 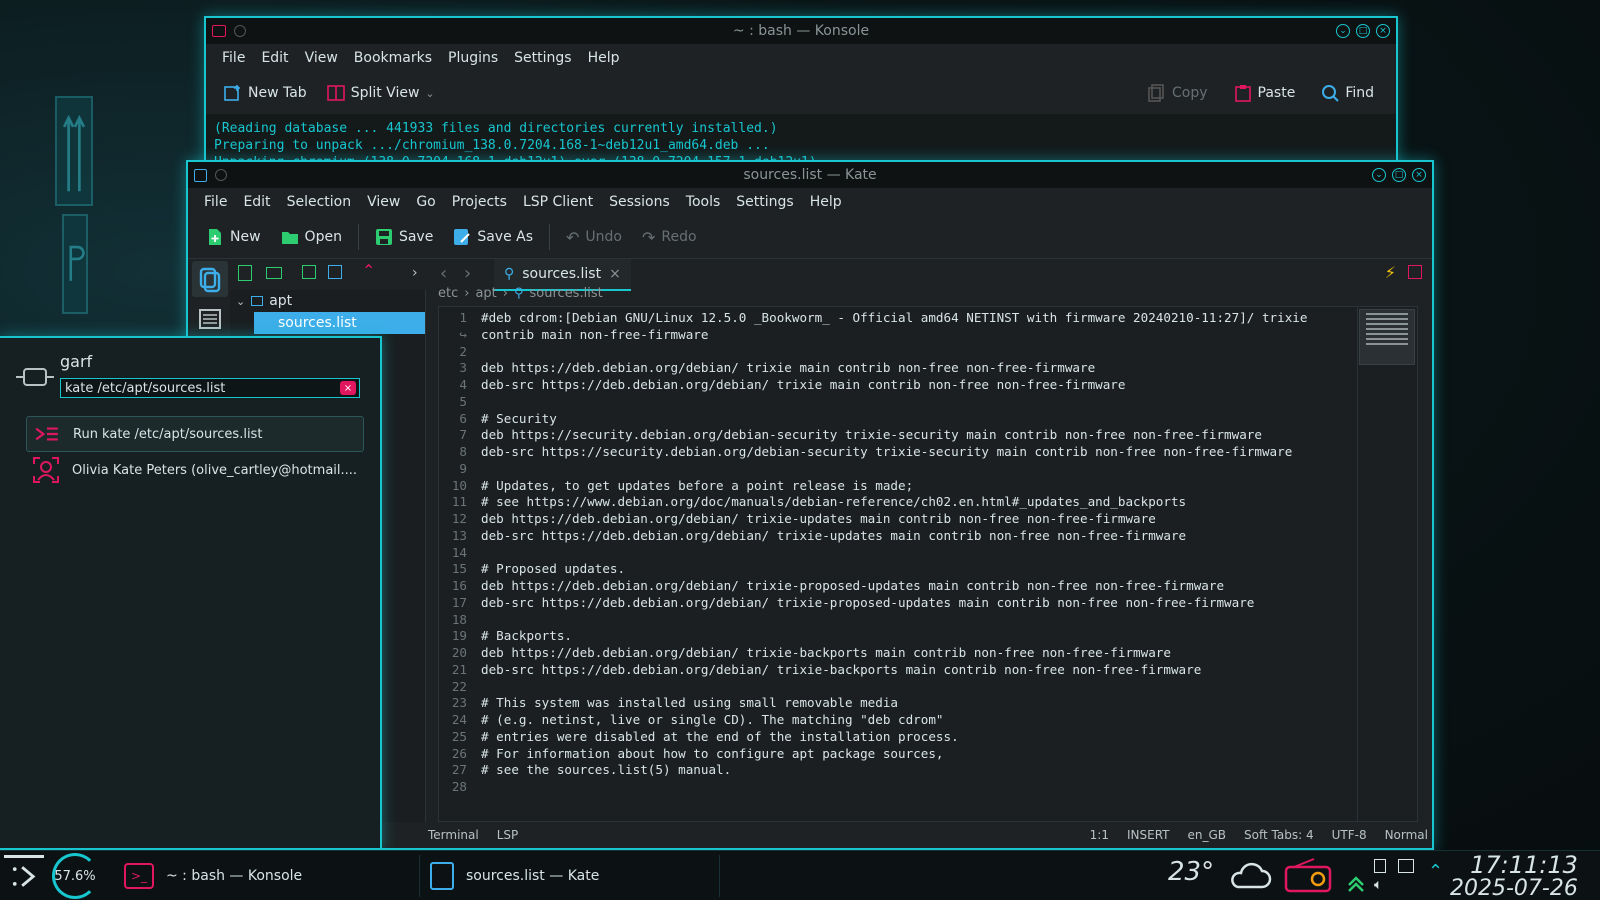 What do you see at coordinates (508, 835) in the screenshot?
I see `lsp-tab: LSP` at bounding box center [508, 835].